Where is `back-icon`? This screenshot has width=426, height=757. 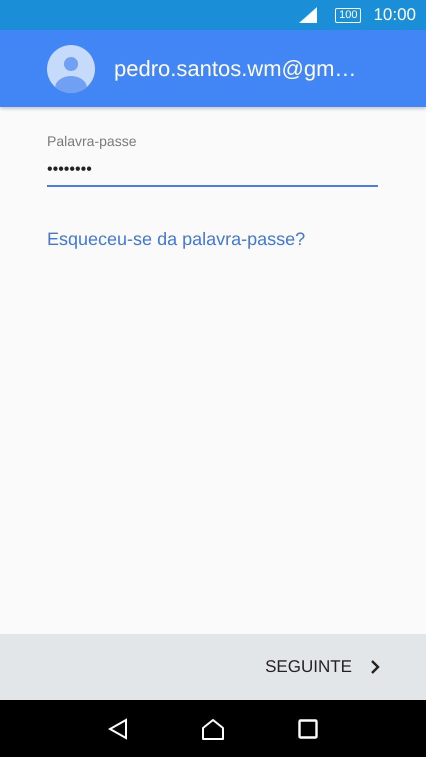
back-icon is located at coordinates (118, 729).